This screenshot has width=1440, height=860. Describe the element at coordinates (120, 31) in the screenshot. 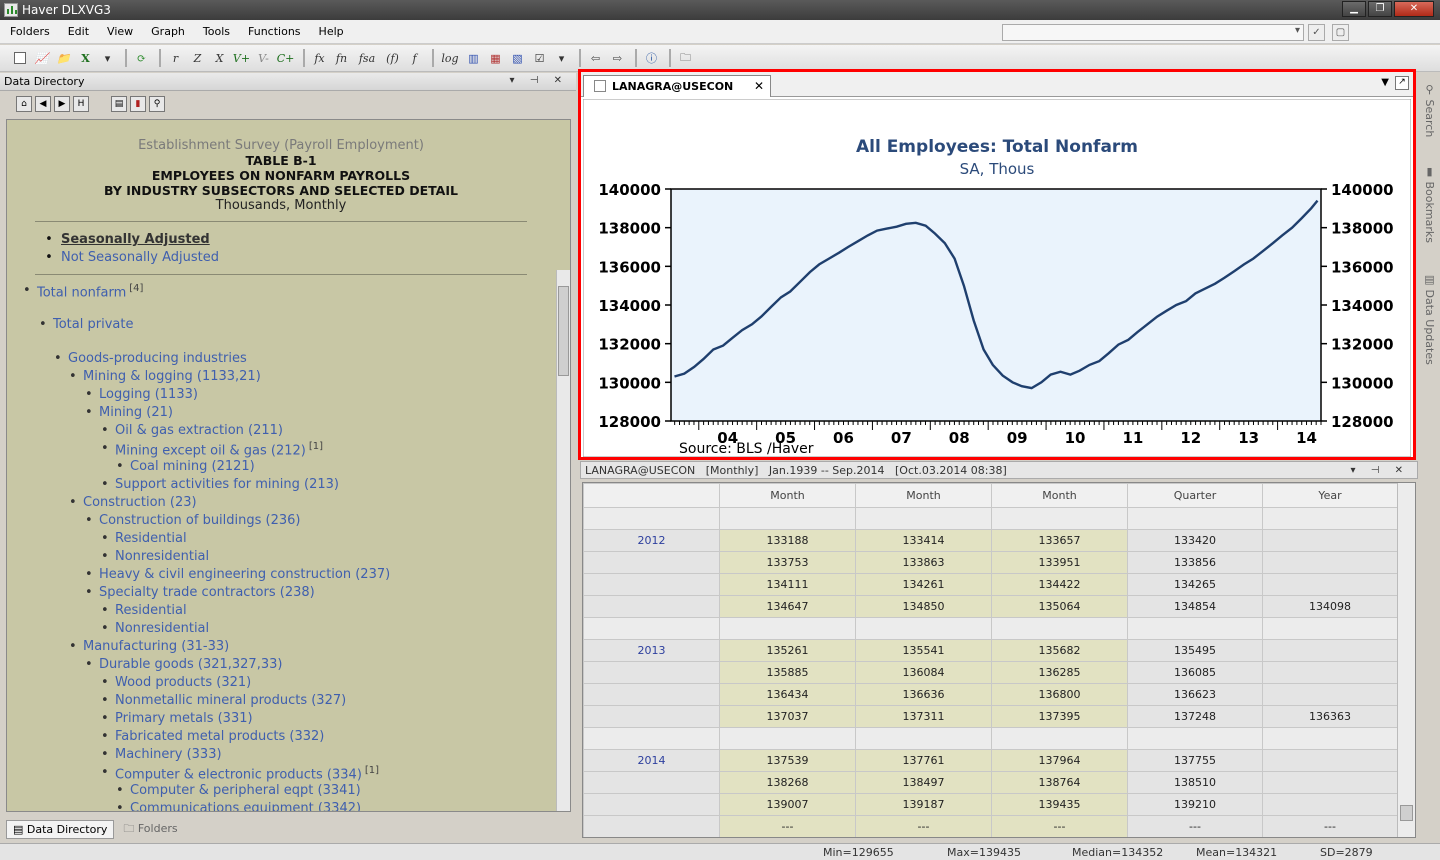

I see `menu-view: View` at that location.